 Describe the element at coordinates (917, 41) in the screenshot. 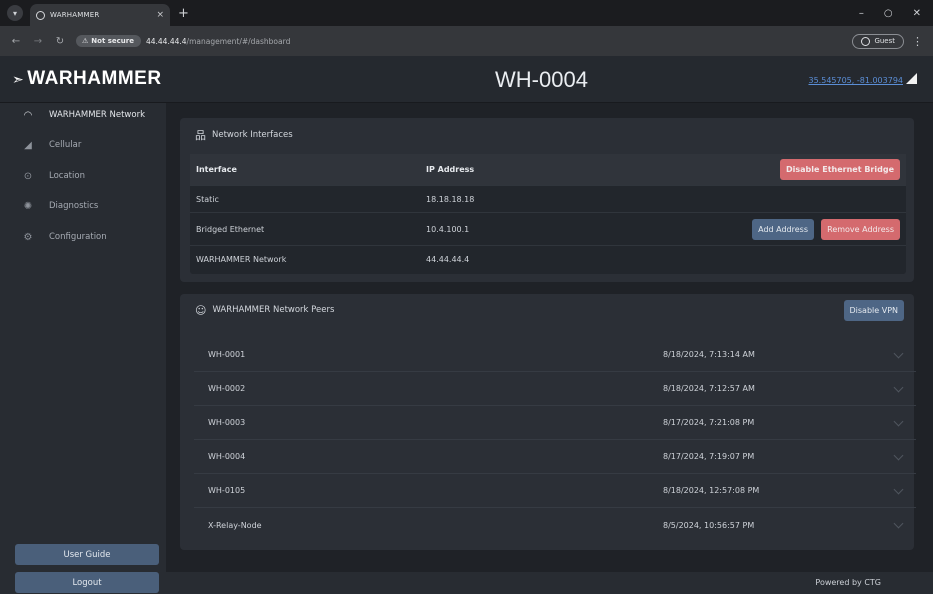

I see `browser-menu-icon: ⋮` at that location.